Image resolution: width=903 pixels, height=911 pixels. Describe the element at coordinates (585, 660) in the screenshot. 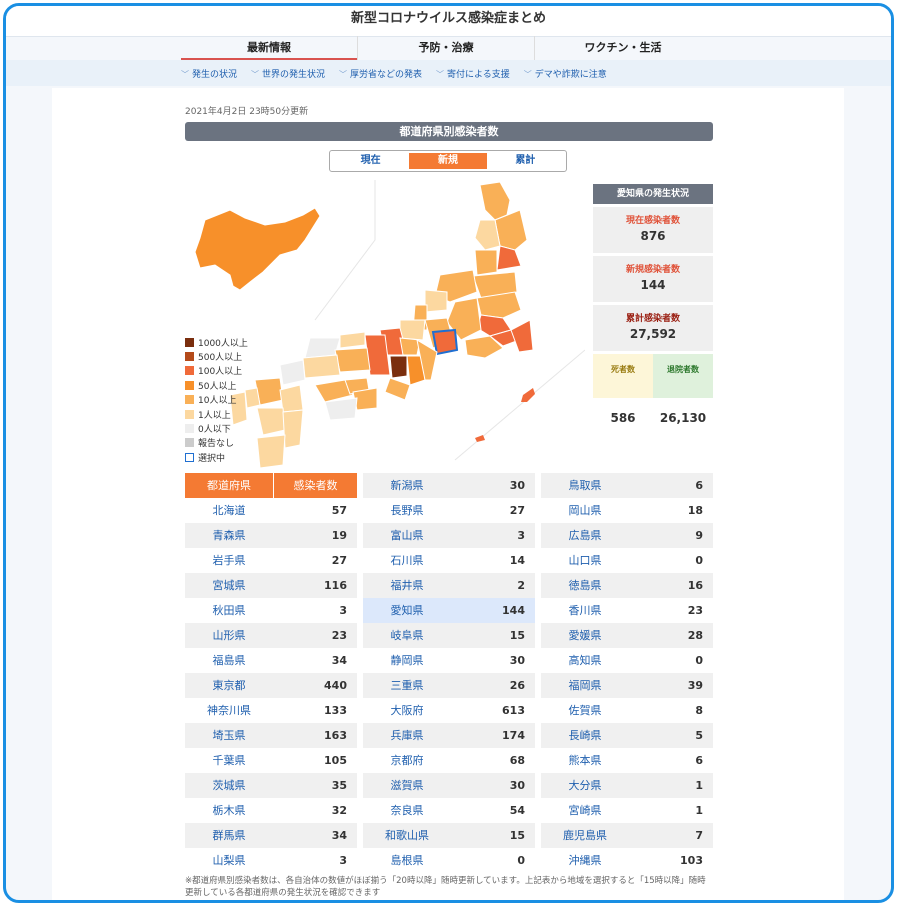

I see `prefecture-name: 高知県` at that location.